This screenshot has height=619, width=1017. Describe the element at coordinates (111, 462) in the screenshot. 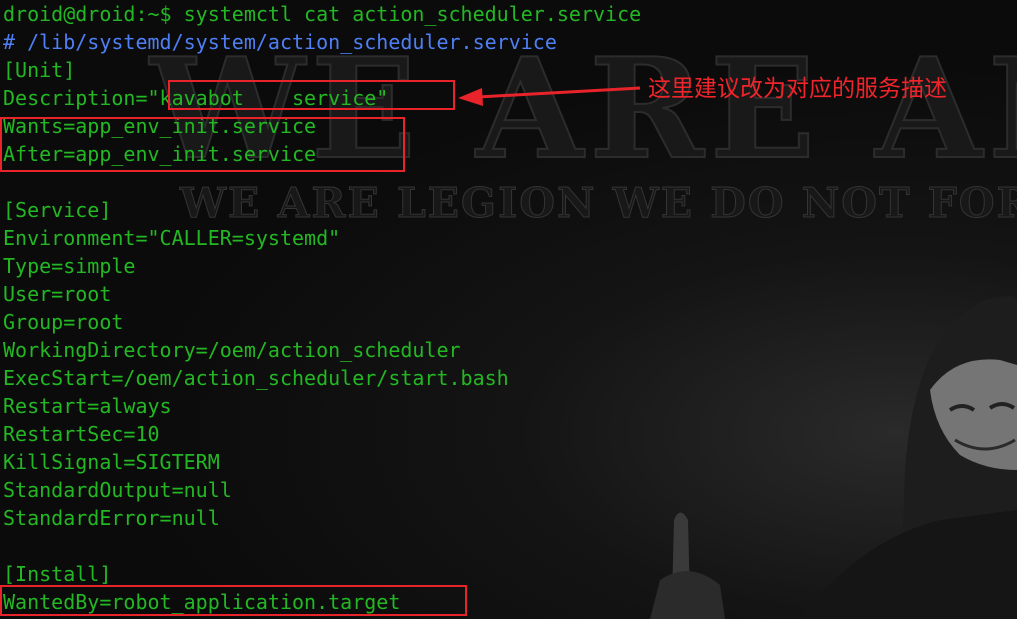

I see `kill-signal-line: KillSignal=SIGTERM` at that location.